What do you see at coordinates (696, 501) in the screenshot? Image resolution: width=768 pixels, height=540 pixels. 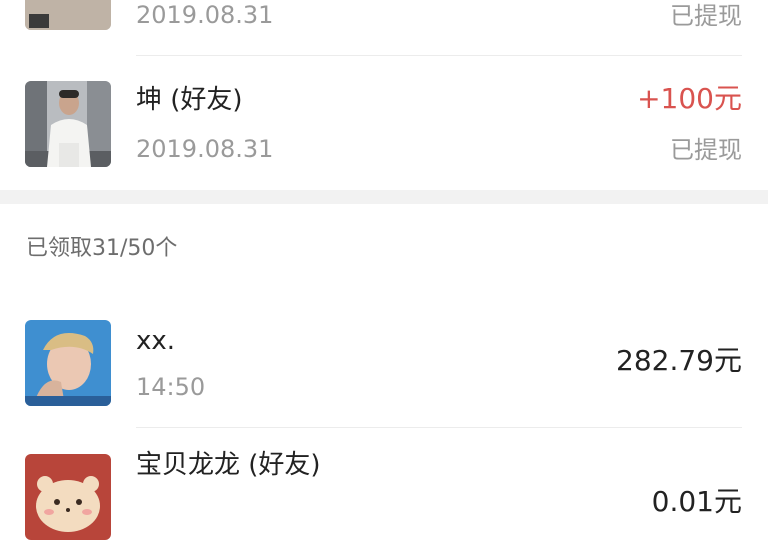 I see `list-item-amount: 0.01元` at bounding box center [696, 501].